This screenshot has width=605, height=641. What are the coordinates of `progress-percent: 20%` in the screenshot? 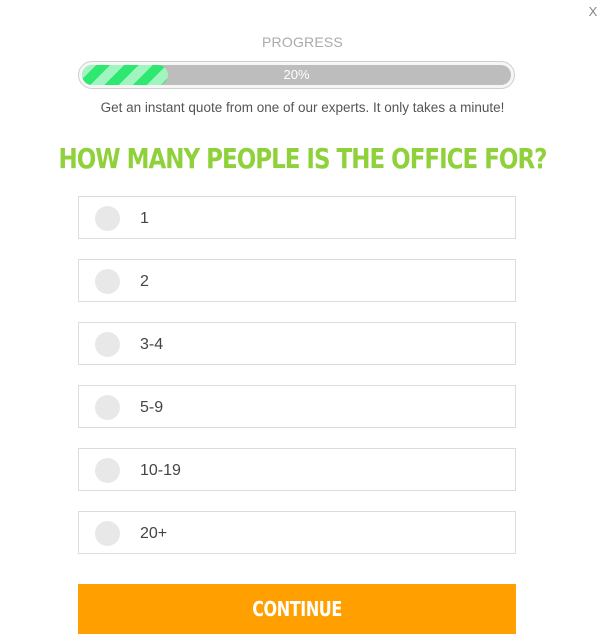 It's located at (296, 74).